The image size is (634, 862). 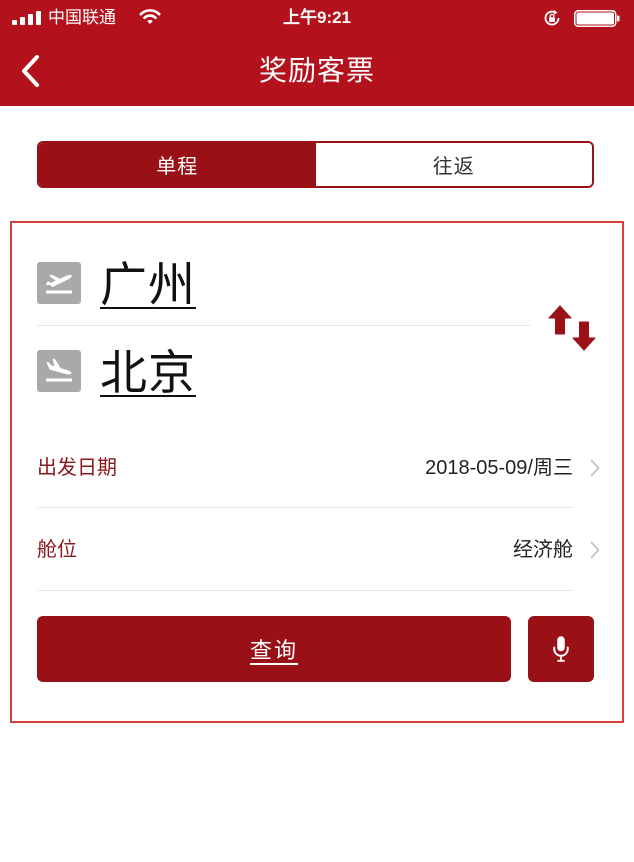 I want to click on carrier-name: 中国联通, so click(x=82, y=17).